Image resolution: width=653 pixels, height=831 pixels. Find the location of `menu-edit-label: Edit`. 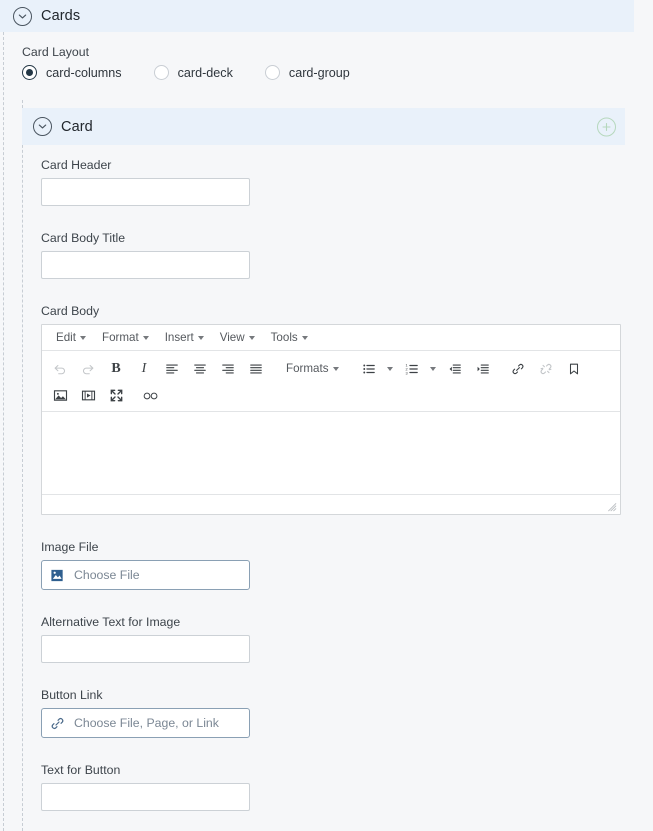

menu-edit-label: Edit is located at coordinates (66, 337).